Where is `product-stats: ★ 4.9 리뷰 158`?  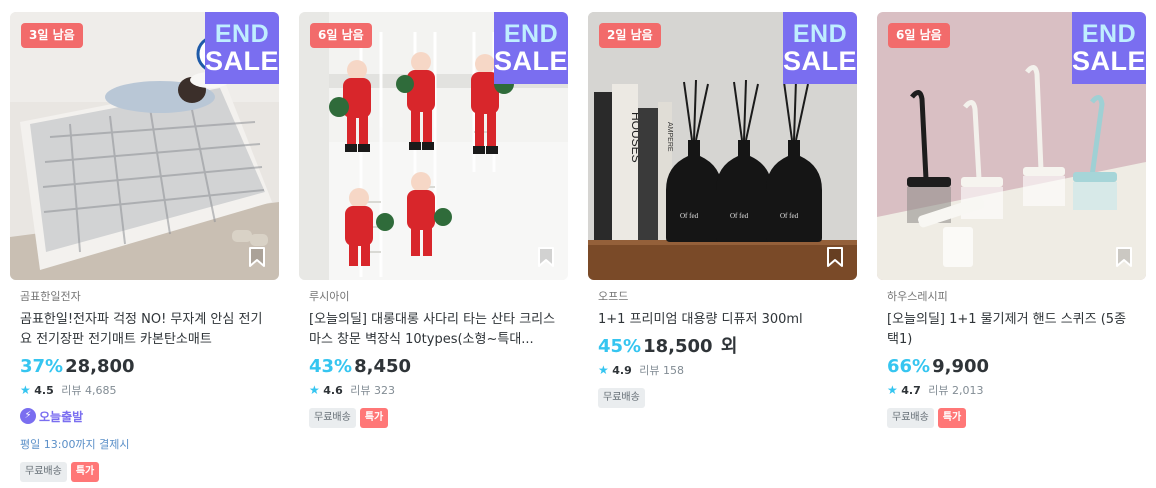
product-stats: ★ 4.9 리뷰 158 is located at coordinates (722, 370).